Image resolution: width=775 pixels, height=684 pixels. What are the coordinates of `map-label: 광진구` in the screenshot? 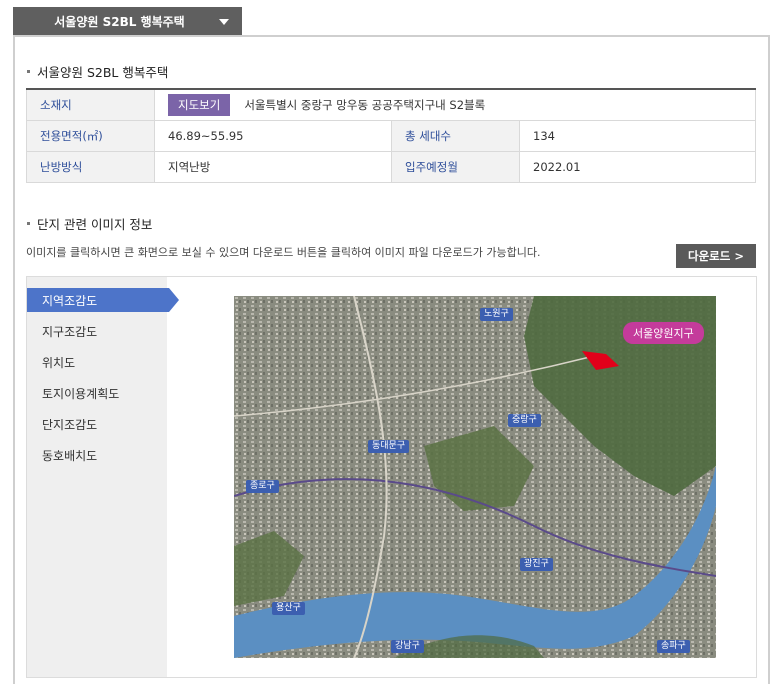 It's located at (536, 564).